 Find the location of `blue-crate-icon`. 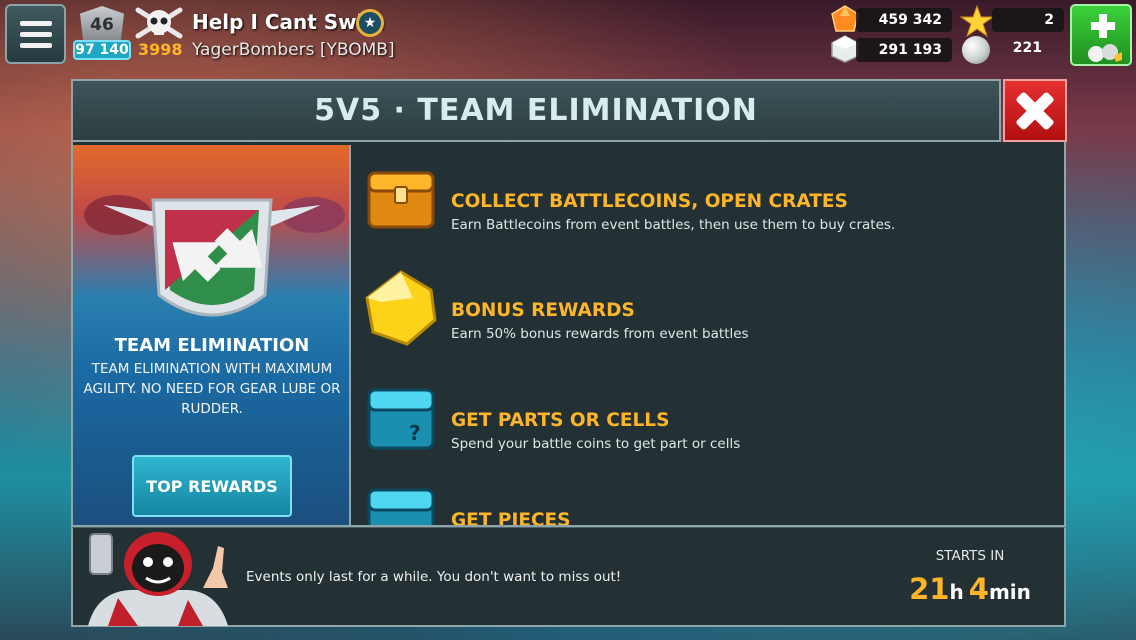

blue-crate-icon is located at coordinates (401, 506).